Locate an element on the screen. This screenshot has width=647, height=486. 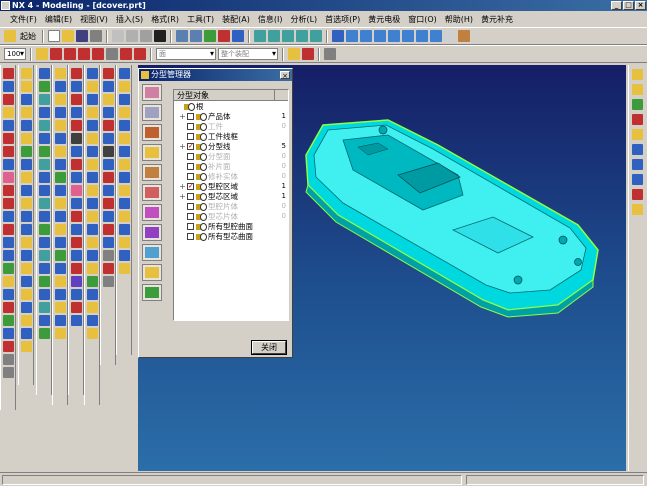
snap-center-icon is located at coordinates (98, 54).